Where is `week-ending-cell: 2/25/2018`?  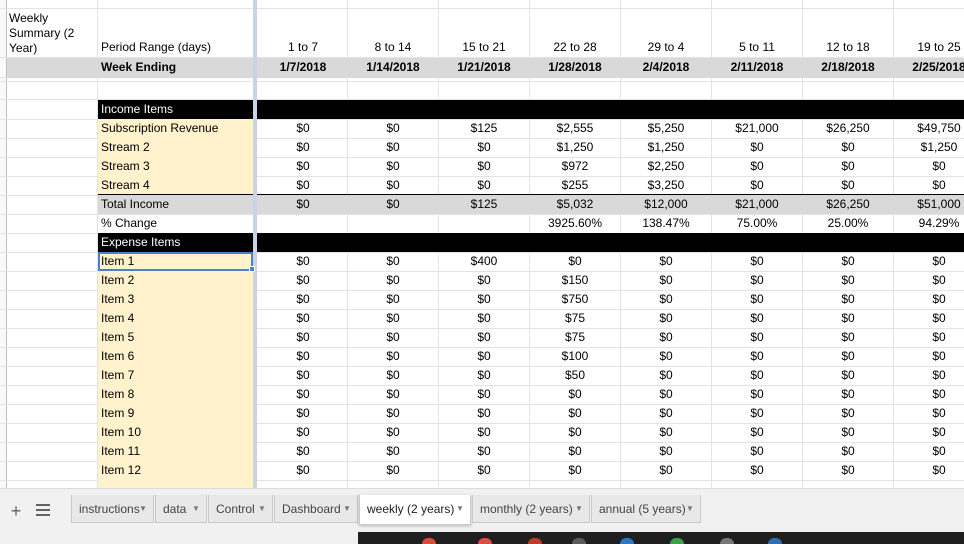
week-ending-cell: 2/25/2018 is located at coordinates (929, 67).